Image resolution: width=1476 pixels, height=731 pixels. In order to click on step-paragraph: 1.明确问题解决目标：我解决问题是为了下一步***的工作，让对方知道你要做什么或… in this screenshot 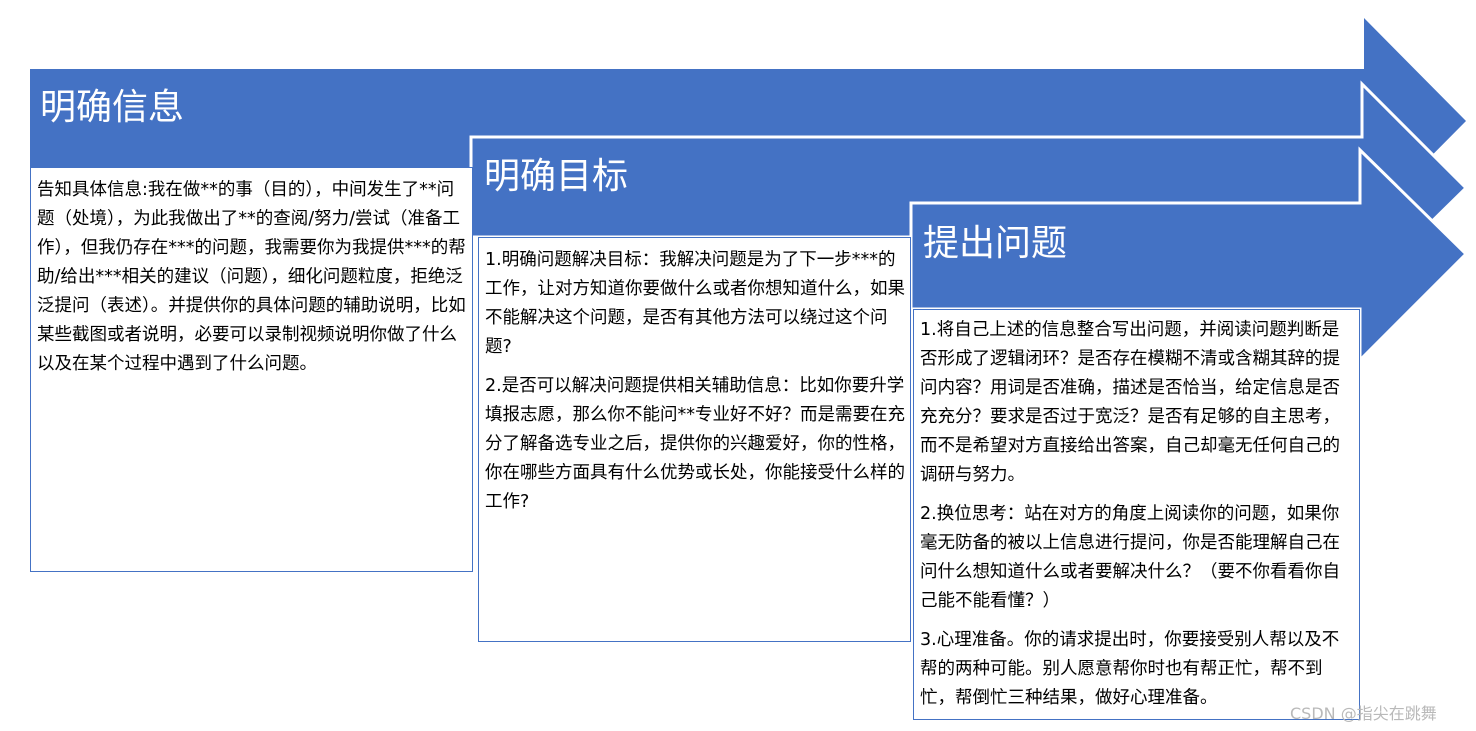, I will do `click(695, 303)`.